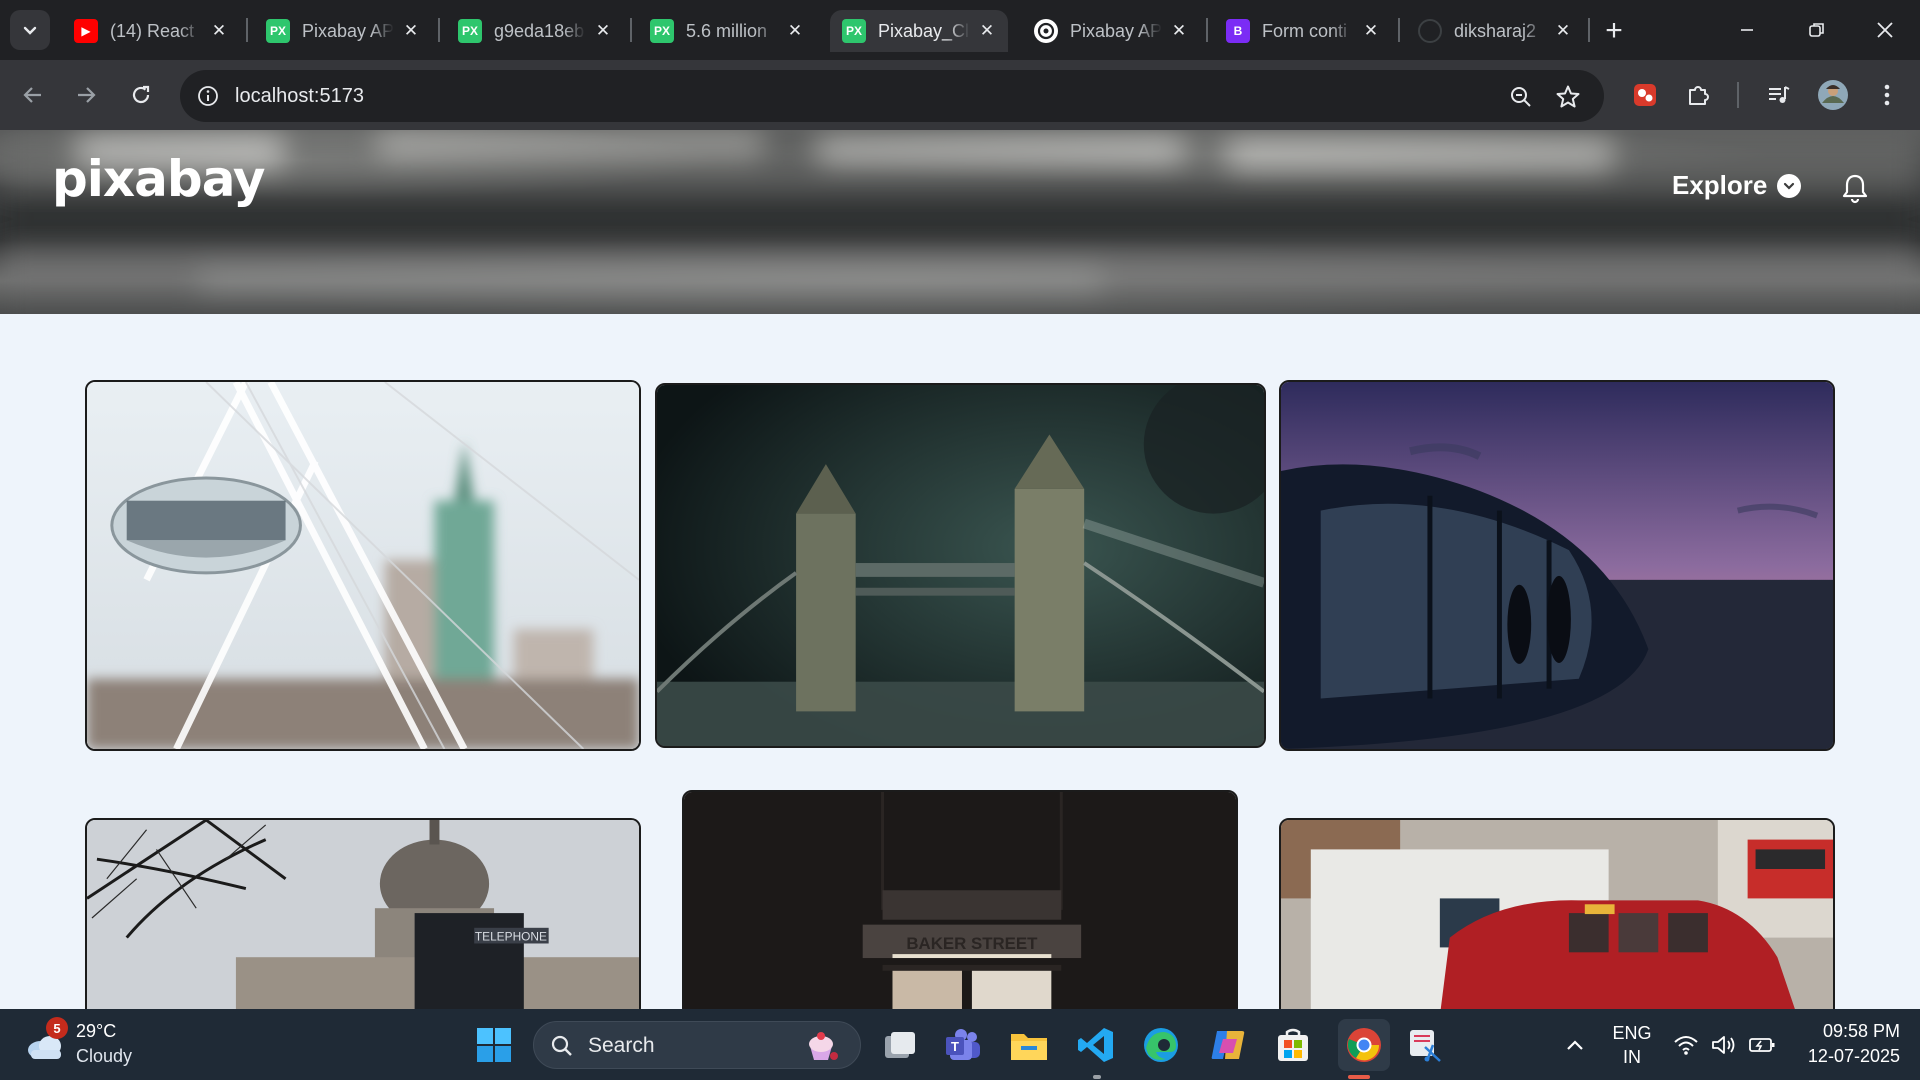 The height and width of the screenshot is (1080, 1920). I want to click on explore-menu-button: Explore, so click(1737, 185).